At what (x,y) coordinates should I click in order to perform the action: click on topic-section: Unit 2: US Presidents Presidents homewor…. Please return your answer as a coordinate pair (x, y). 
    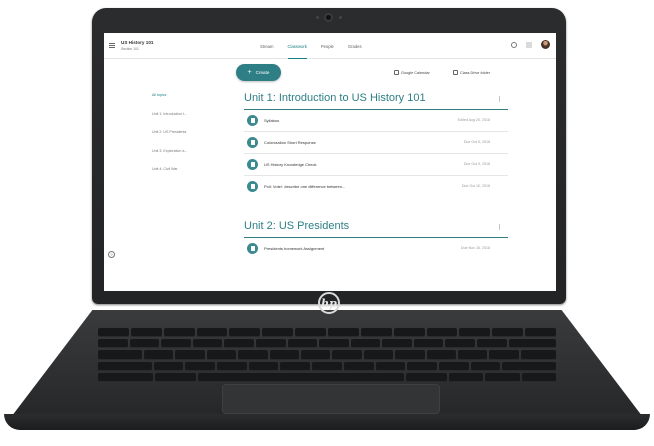
    Looking at the image, I should click on (376, 238).